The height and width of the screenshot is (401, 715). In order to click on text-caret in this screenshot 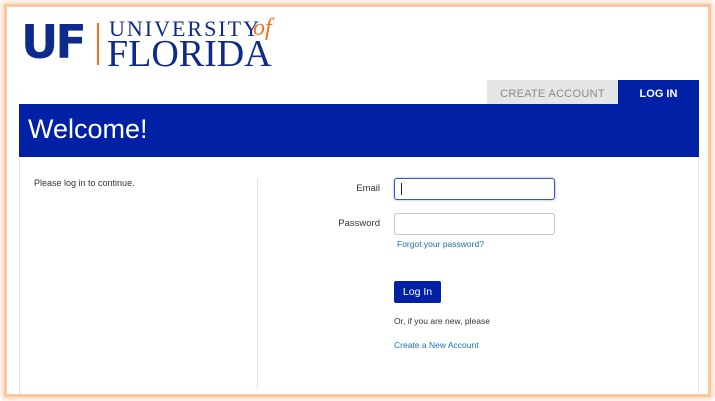, I will do `click(401, 189)`.